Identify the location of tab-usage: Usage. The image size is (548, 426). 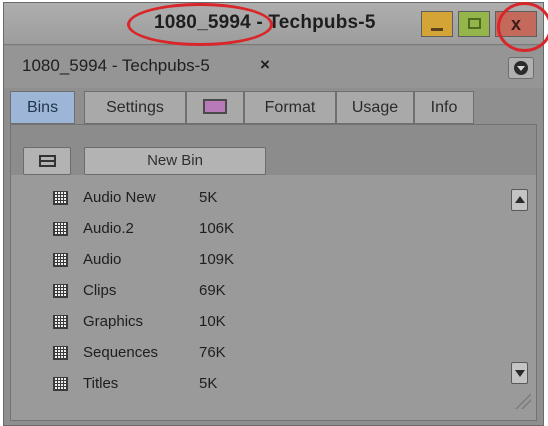
(375, 107).